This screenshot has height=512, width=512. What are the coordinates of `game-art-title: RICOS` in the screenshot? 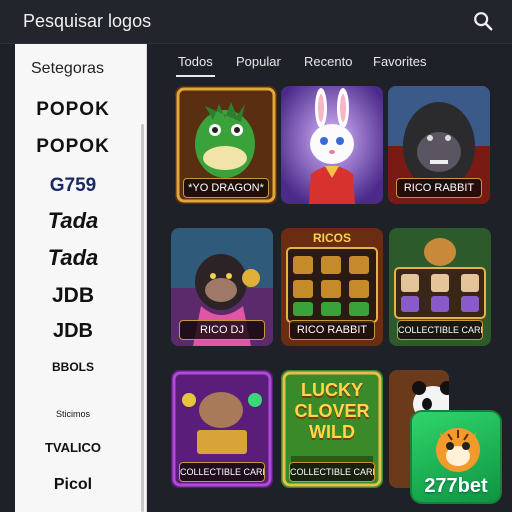 It's located at (331, 238).